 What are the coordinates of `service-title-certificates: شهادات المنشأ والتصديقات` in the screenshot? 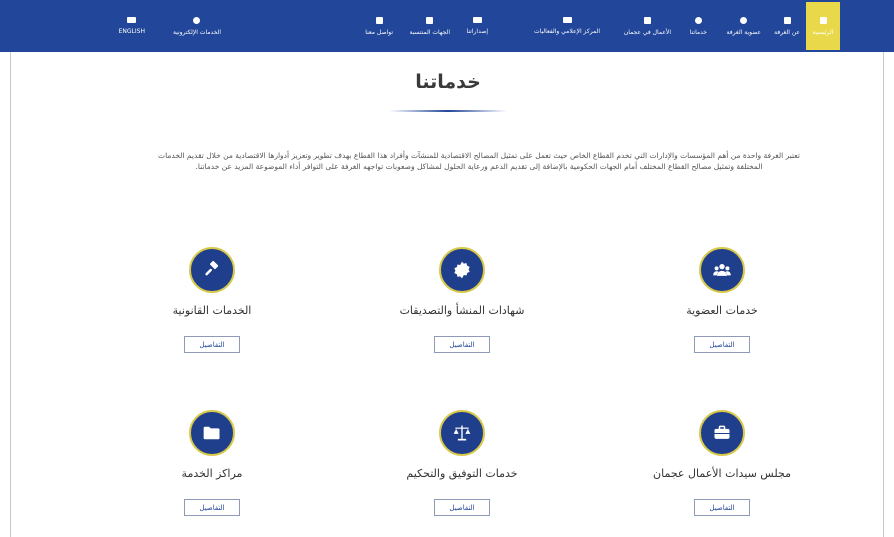 It's located at (462, 310).